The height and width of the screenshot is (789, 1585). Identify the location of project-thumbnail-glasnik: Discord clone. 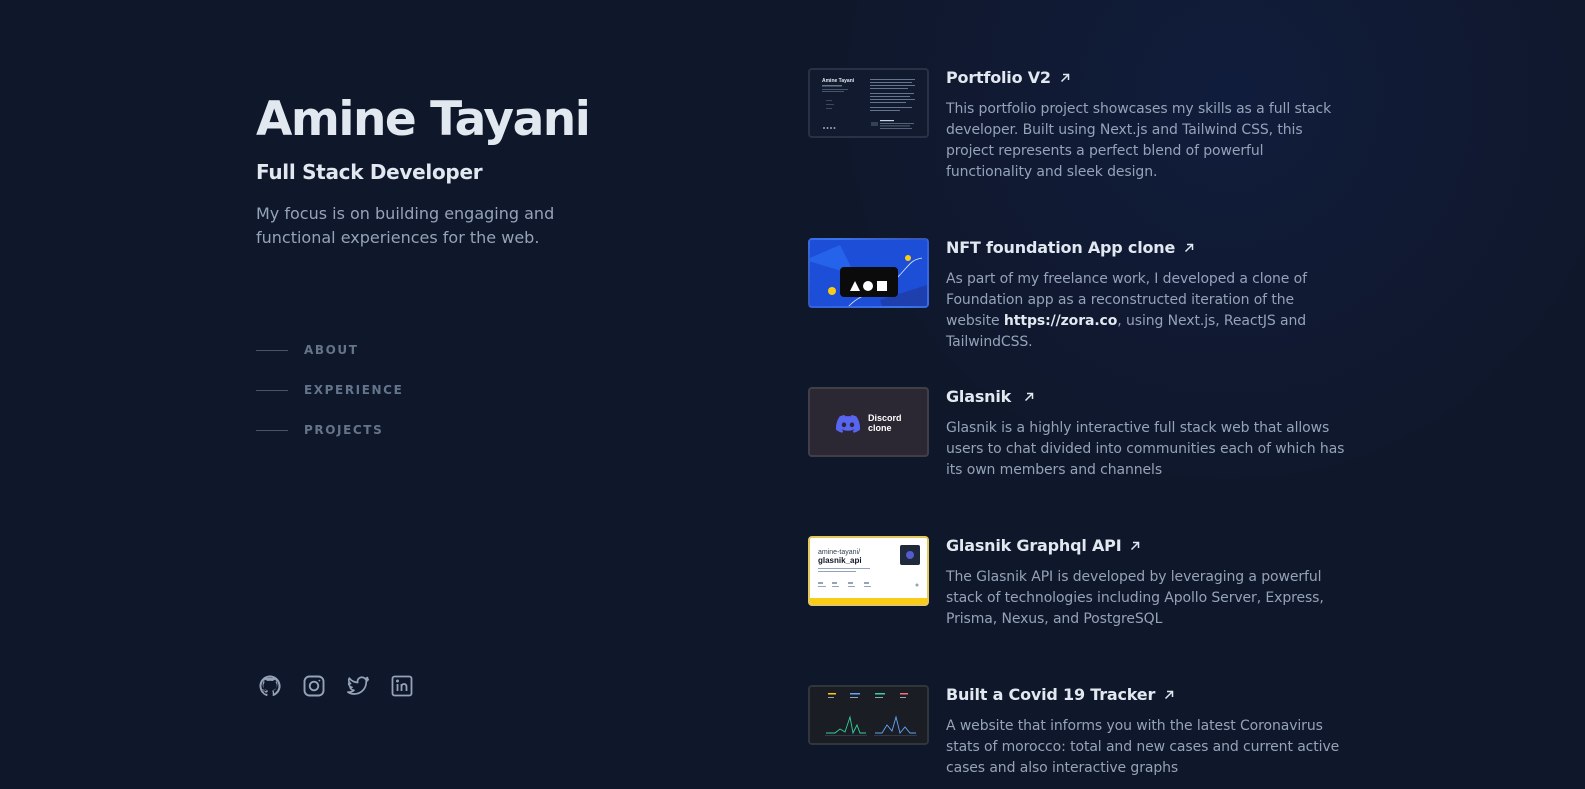
(868, 422).